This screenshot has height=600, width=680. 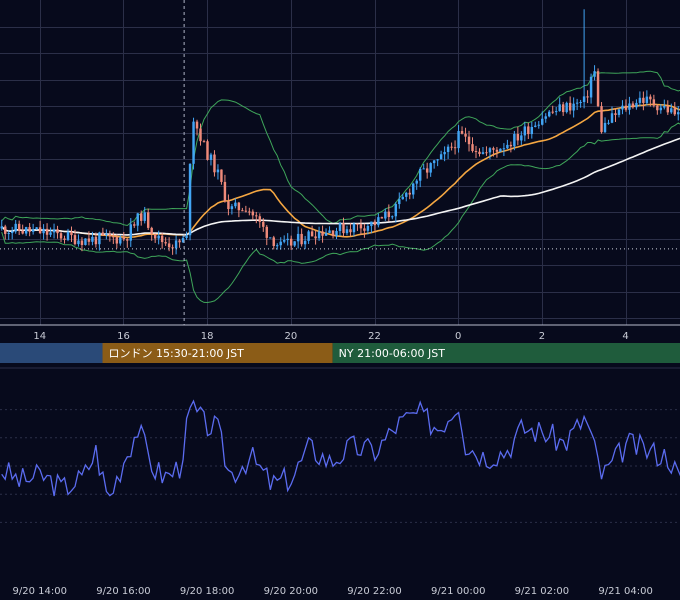 I want to click on oscillator-x-tick-label: 9/21 04:00, so click(x=625, y=591).